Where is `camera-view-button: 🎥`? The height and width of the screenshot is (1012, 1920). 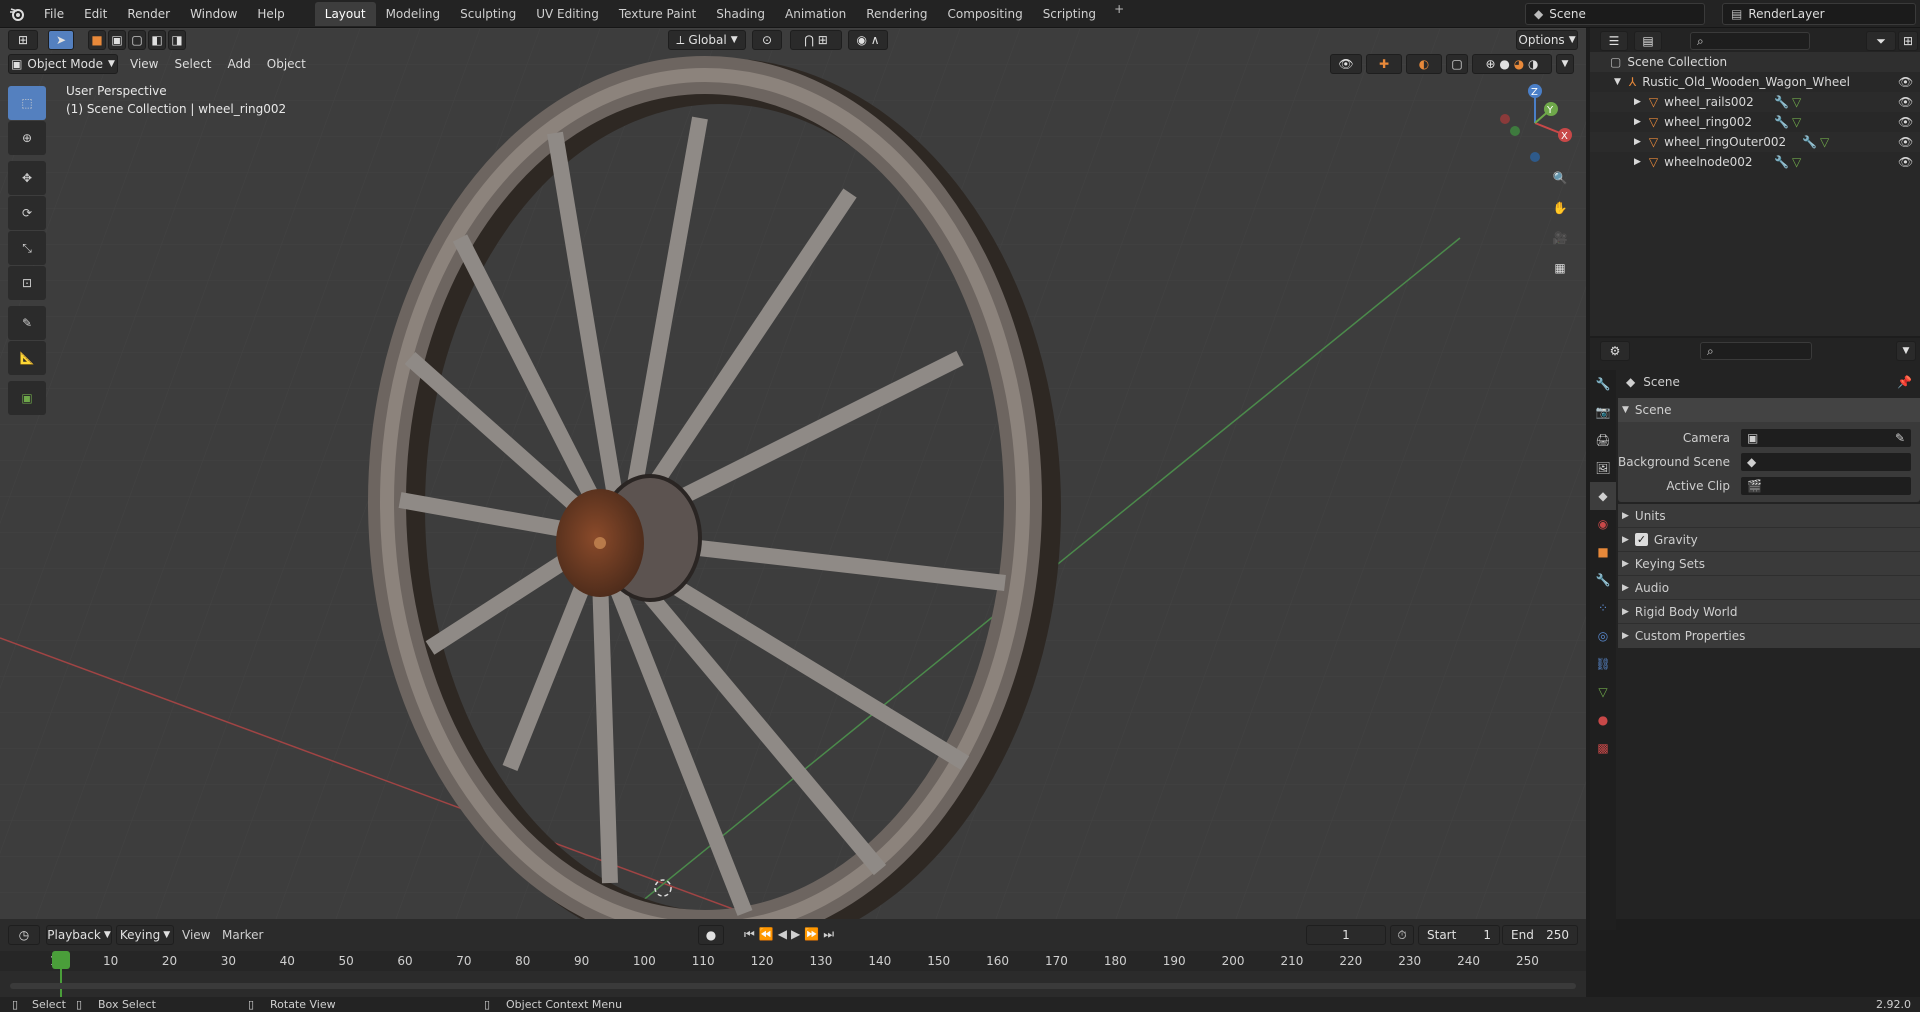
camera-view-button: 🎥 is located at coordinates (1560, 238).